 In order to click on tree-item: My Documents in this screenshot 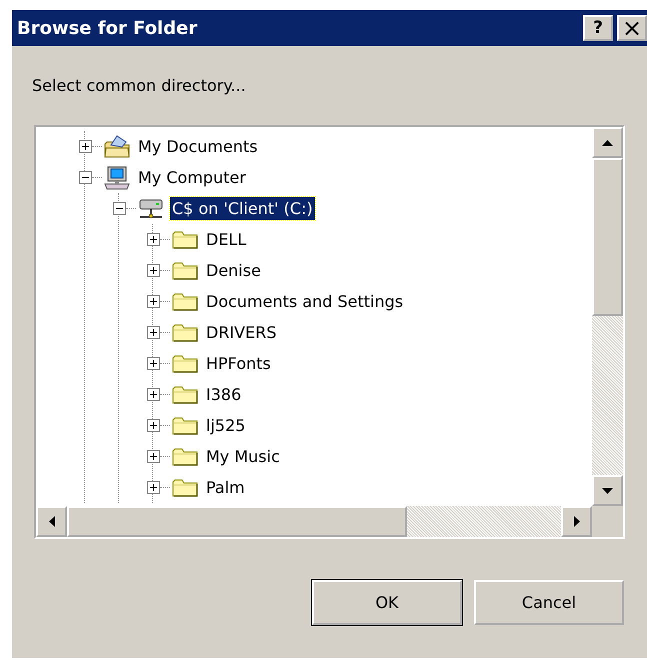, I will do `click(198, 146)`.